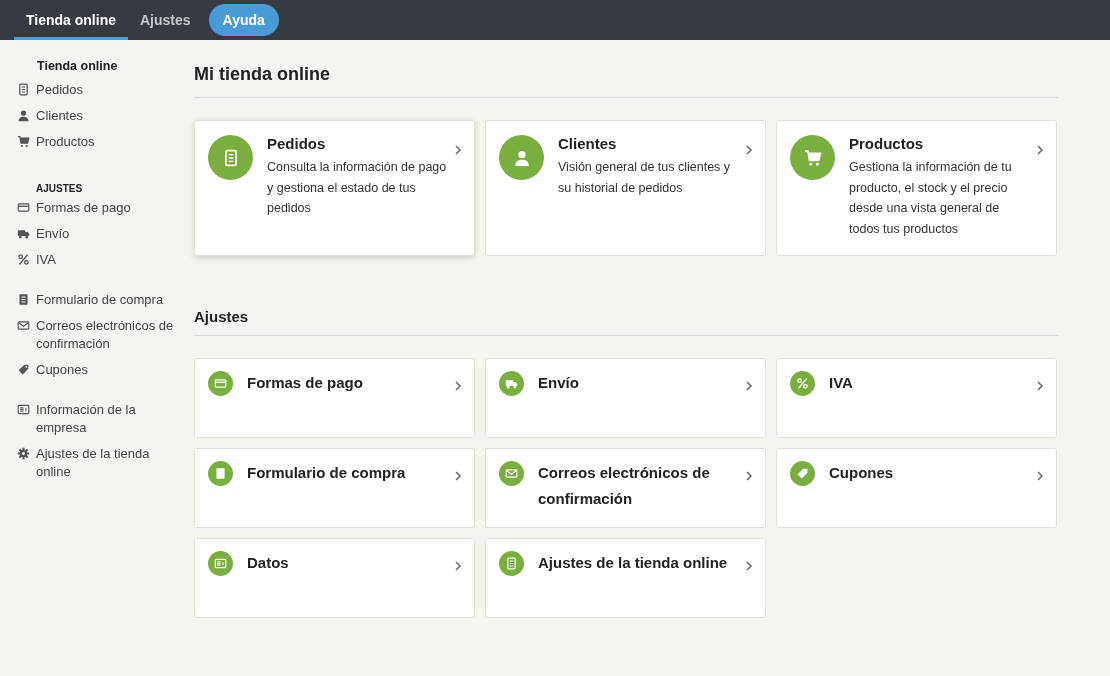 Image resolution: width=1110 pixels, height=676 pixels. What do you see at coordinates (327, 473) in the screenshot?
I see `card-title: Formulario de compra` at bounding box center [327, 473].